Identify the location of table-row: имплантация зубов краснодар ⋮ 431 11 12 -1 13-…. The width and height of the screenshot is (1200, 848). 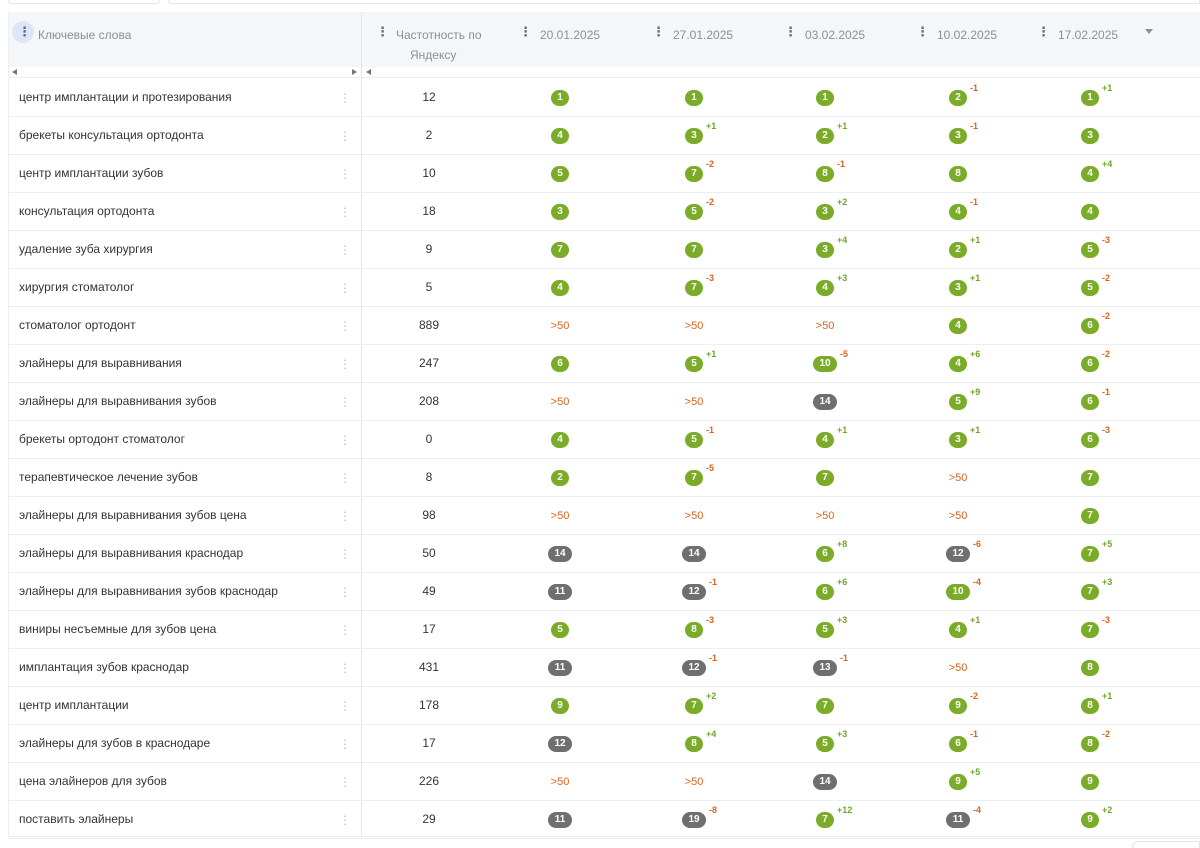
(604, 668).